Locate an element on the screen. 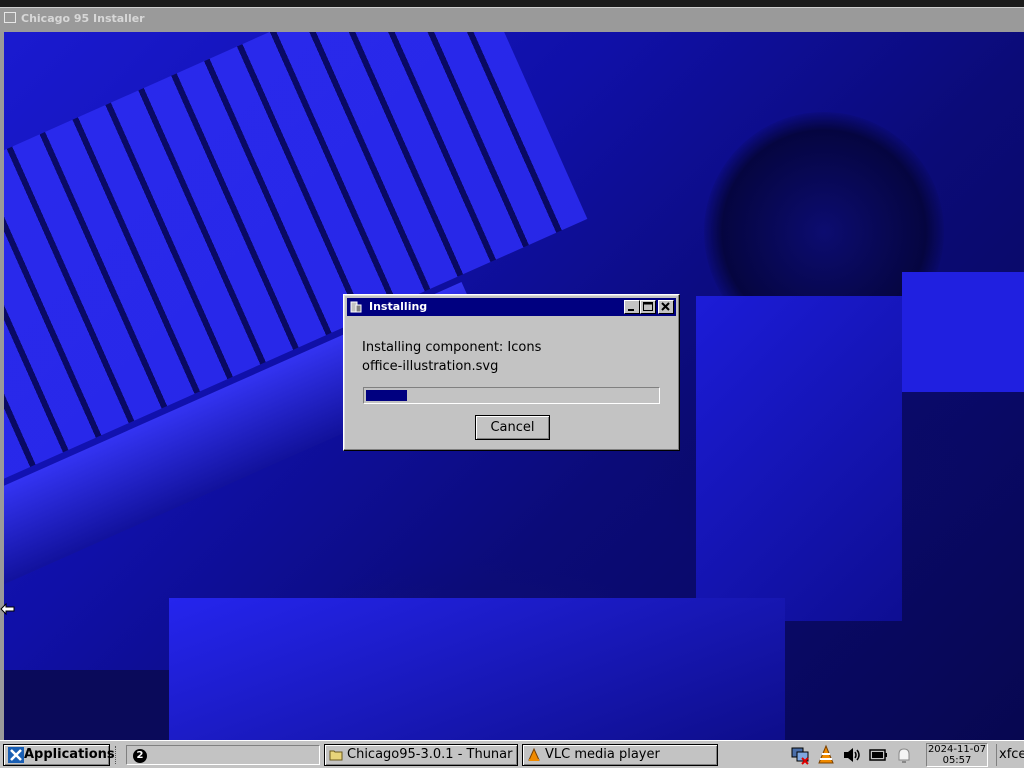  dialog-titlebar: Installing is located at coordinates (511, 307).